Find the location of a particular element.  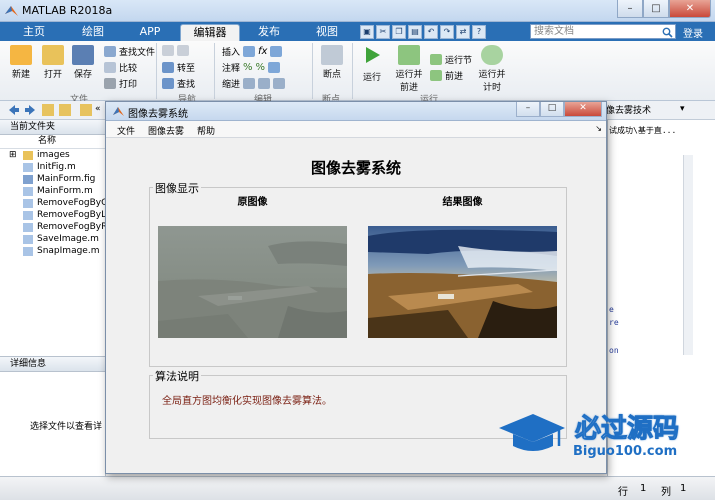

watermark-brand: 必过源码 is located at coordinates (627, 429).